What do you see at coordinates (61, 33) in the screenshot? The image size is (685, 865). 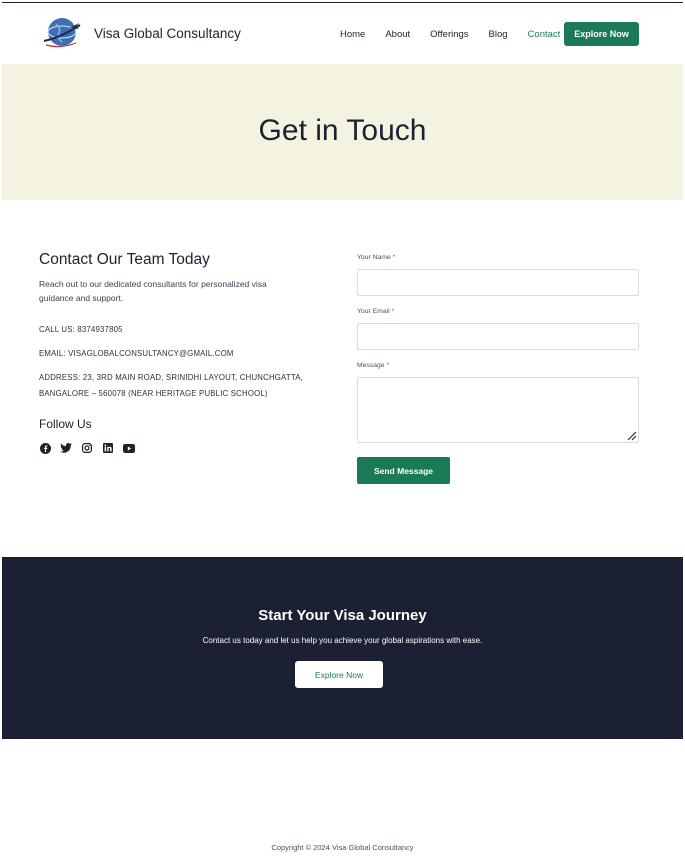 I see `globe-logo-icon` at bounding box center [61, 33].